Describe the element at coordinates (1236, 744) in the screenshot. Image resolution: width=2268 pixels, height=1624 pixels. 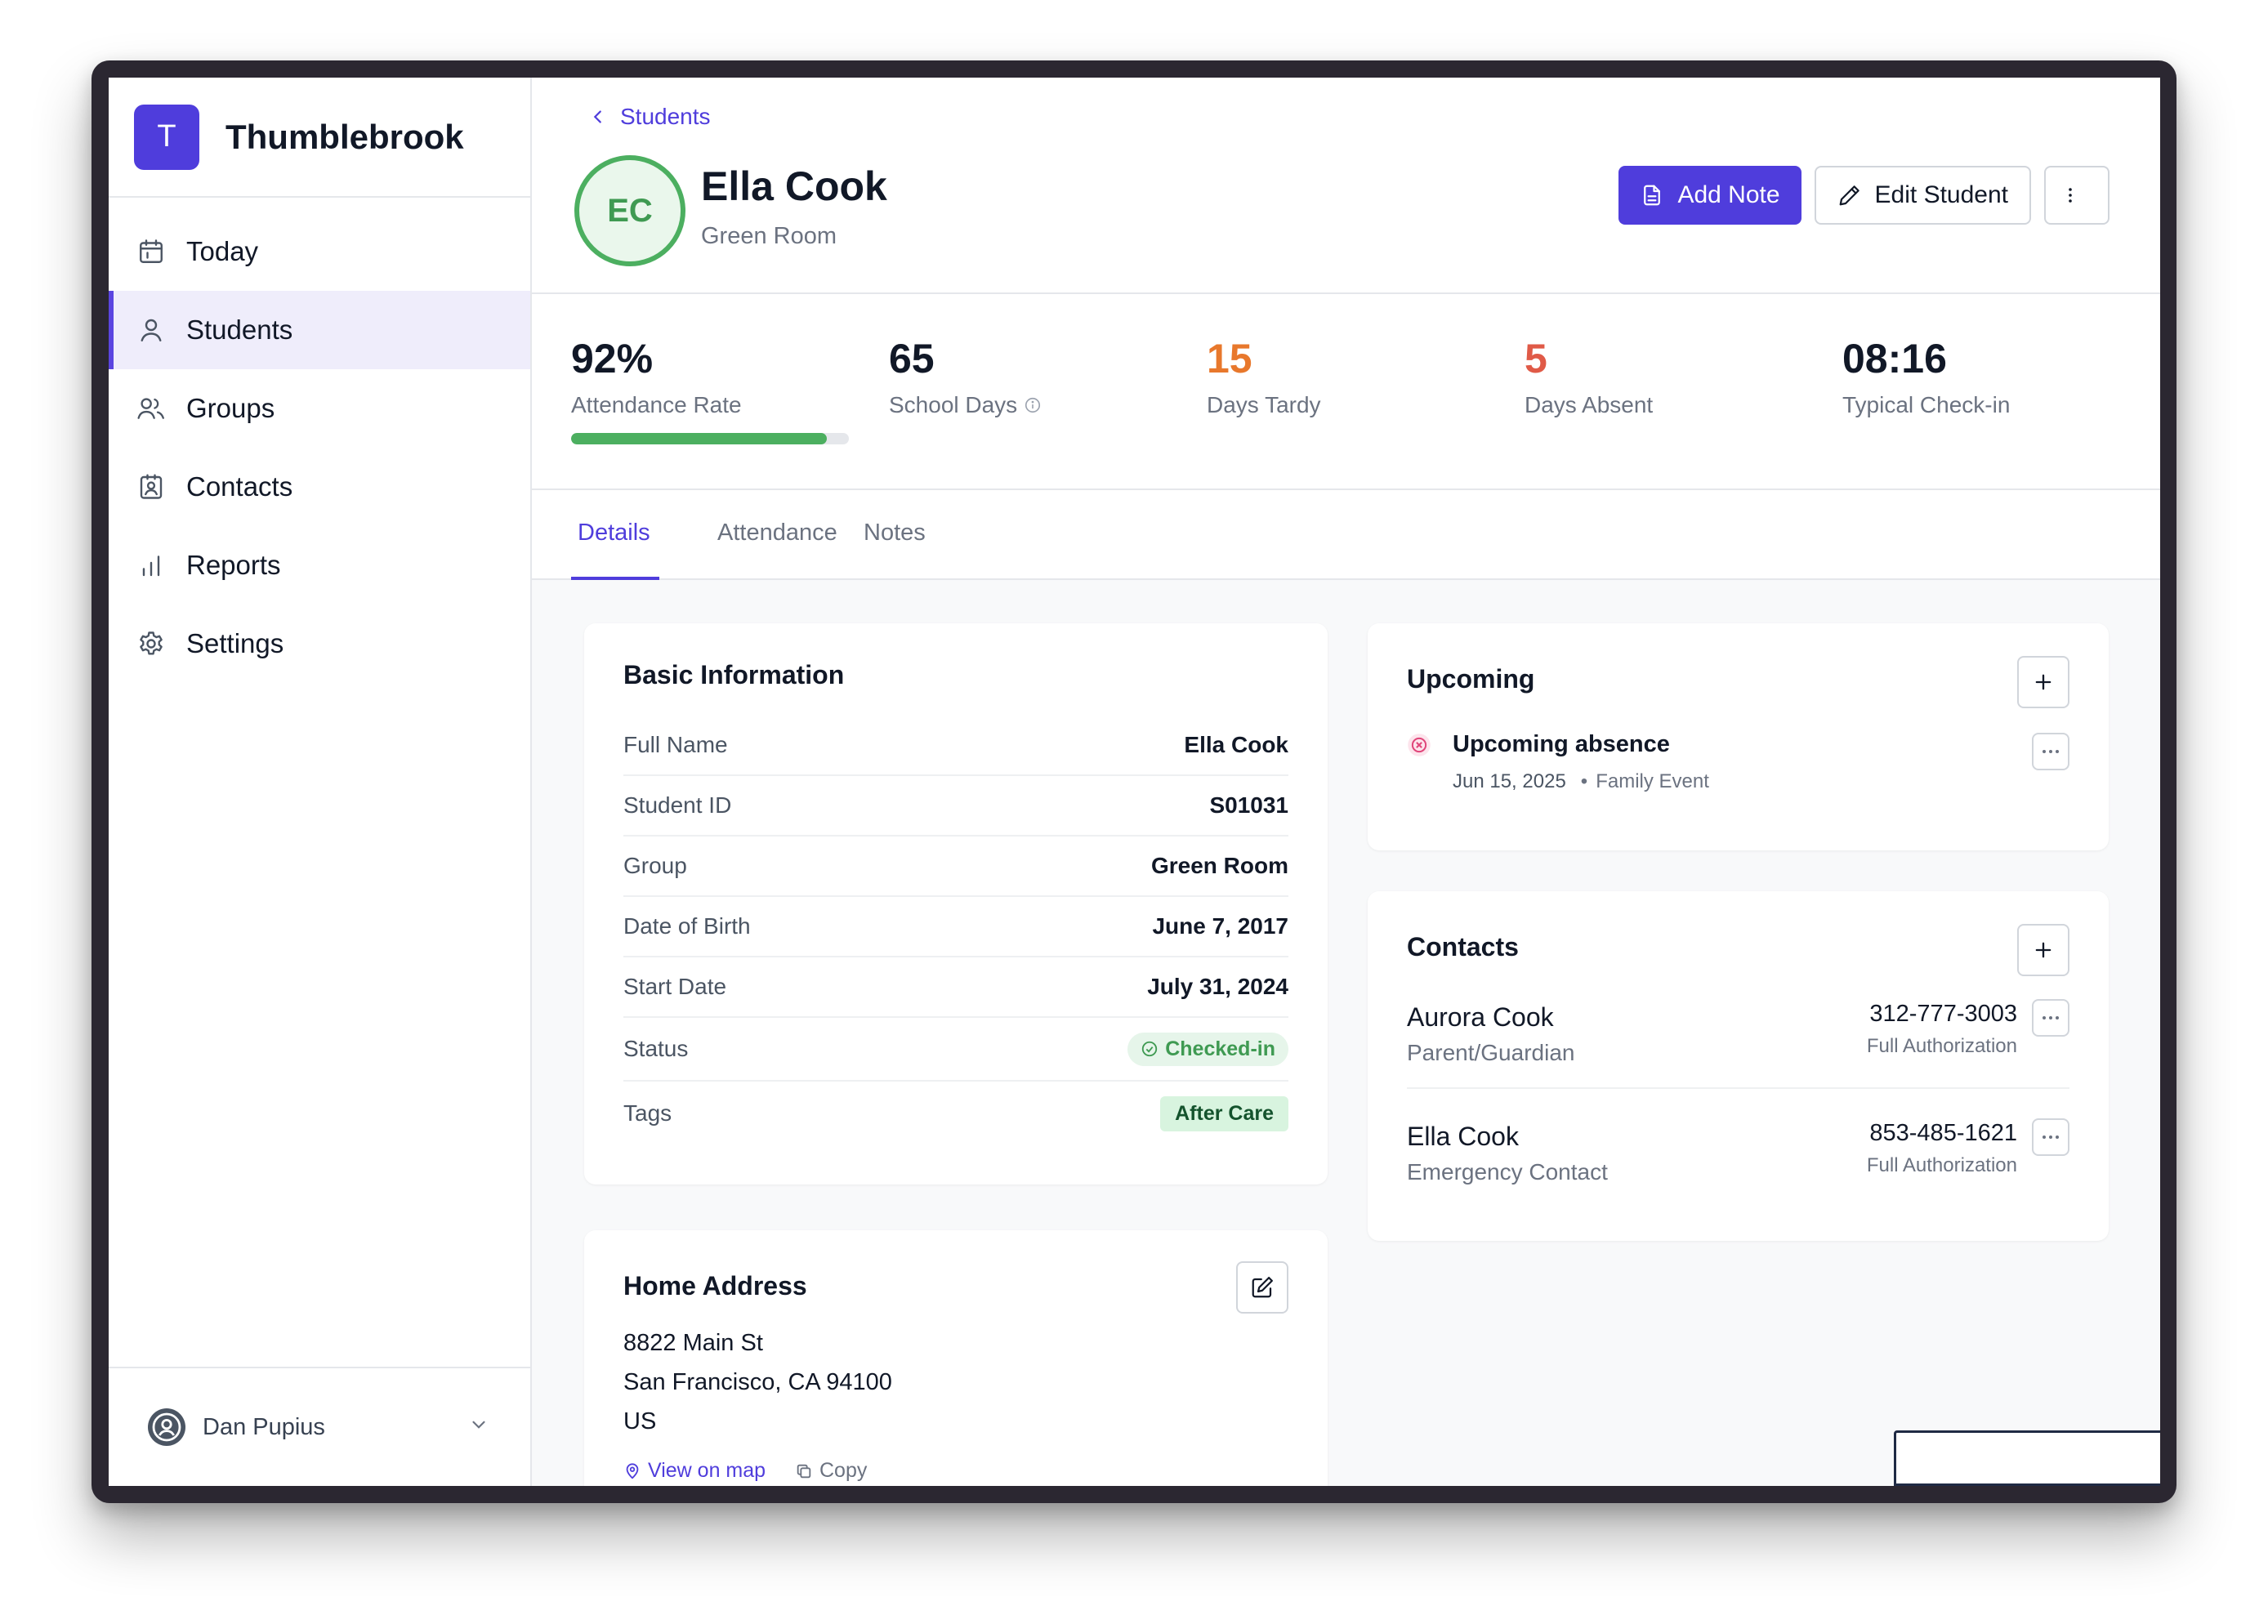
I see `info-value: Ella Cook` at that location.